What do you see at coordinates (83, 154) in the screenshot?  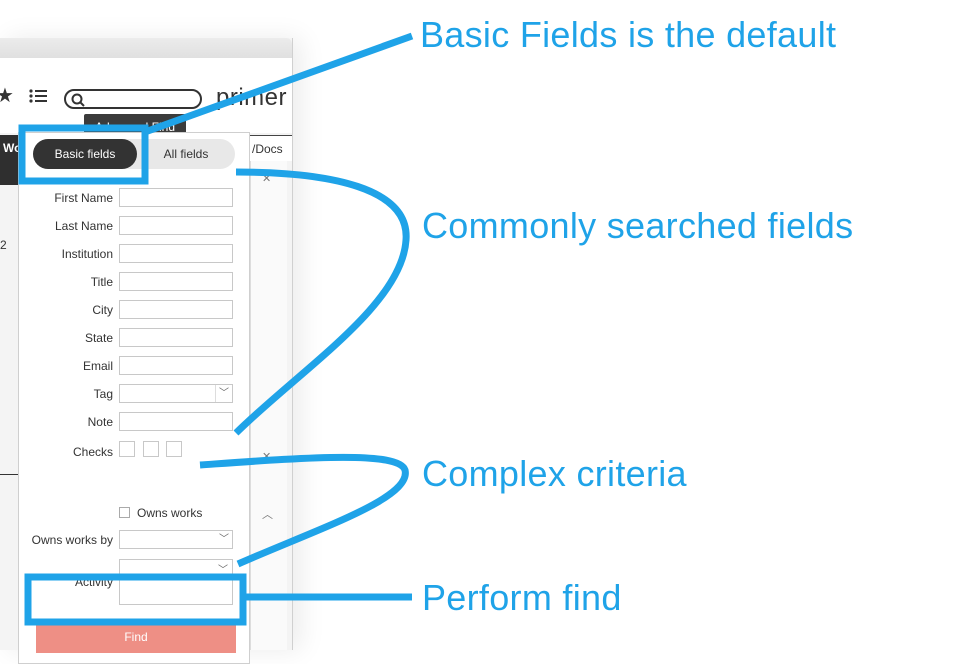 I see `basic-fields-highlight-box` at bounding box center [83, 154].